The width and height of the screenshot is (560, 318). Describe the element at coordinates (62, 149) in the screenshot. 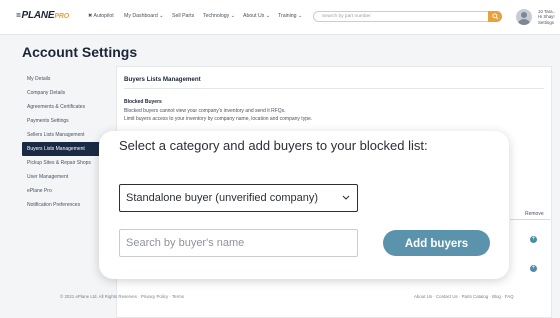

I see `sidebar-item-buyers-lists: Buyers Lists Management` at that location.